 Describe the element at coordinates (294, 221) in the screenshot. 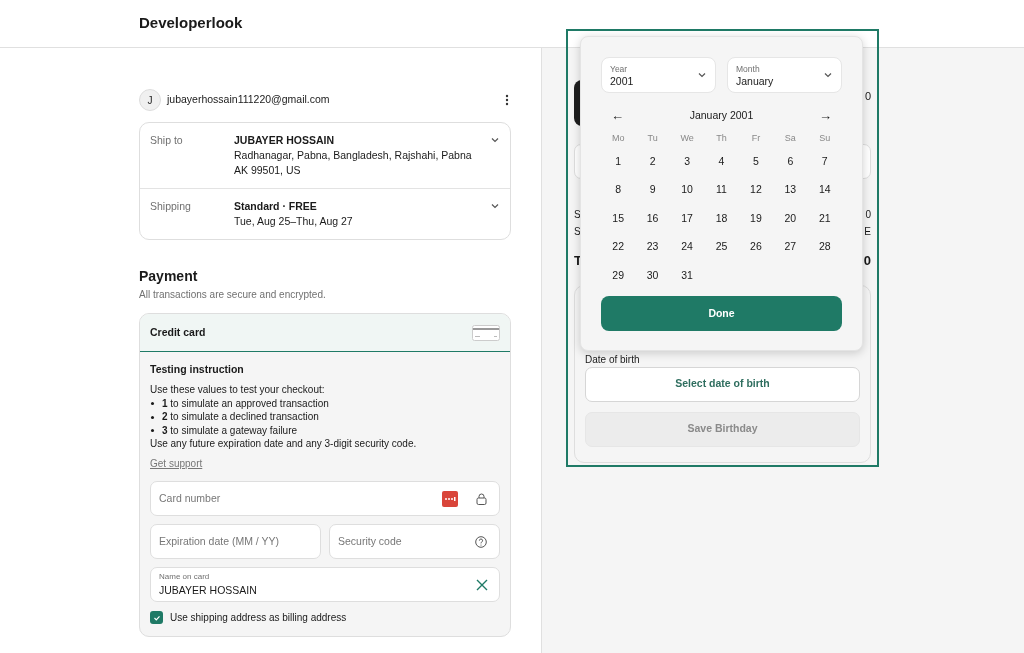

I see `row-detail: Tue, Aug 25–Thu, Aug 27` at that location.